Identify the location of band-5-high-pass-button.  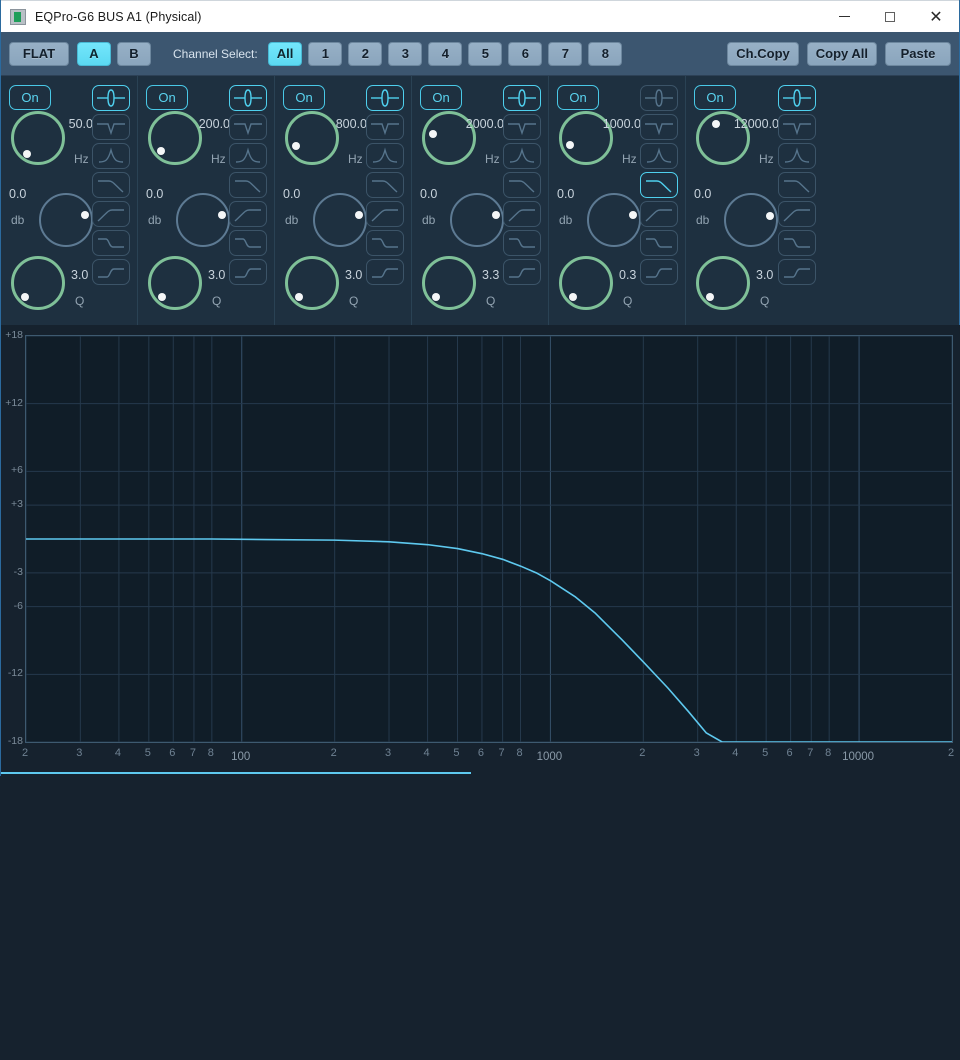
(659, 214).